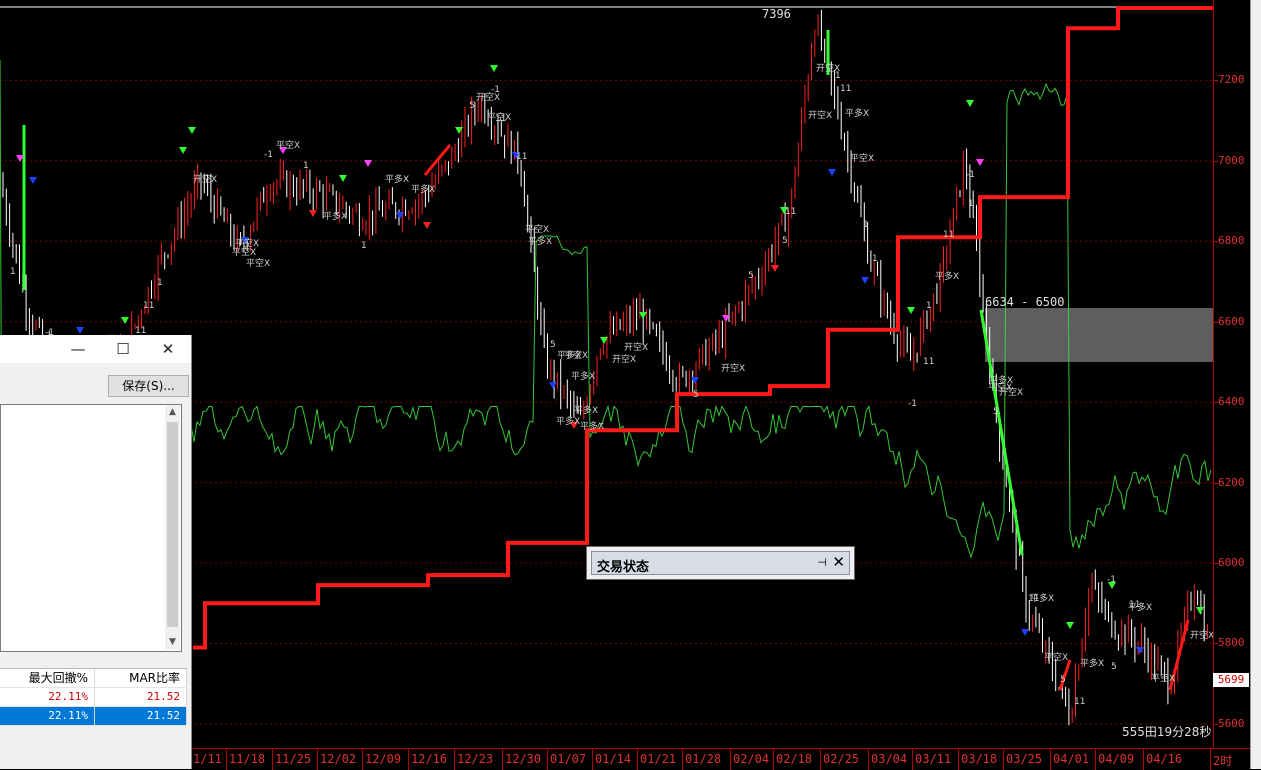  What do you see at coordinates (1231, 241) in the screenshot?
I see `price-tick-label: 6800` at bounding box center [1231, 241].